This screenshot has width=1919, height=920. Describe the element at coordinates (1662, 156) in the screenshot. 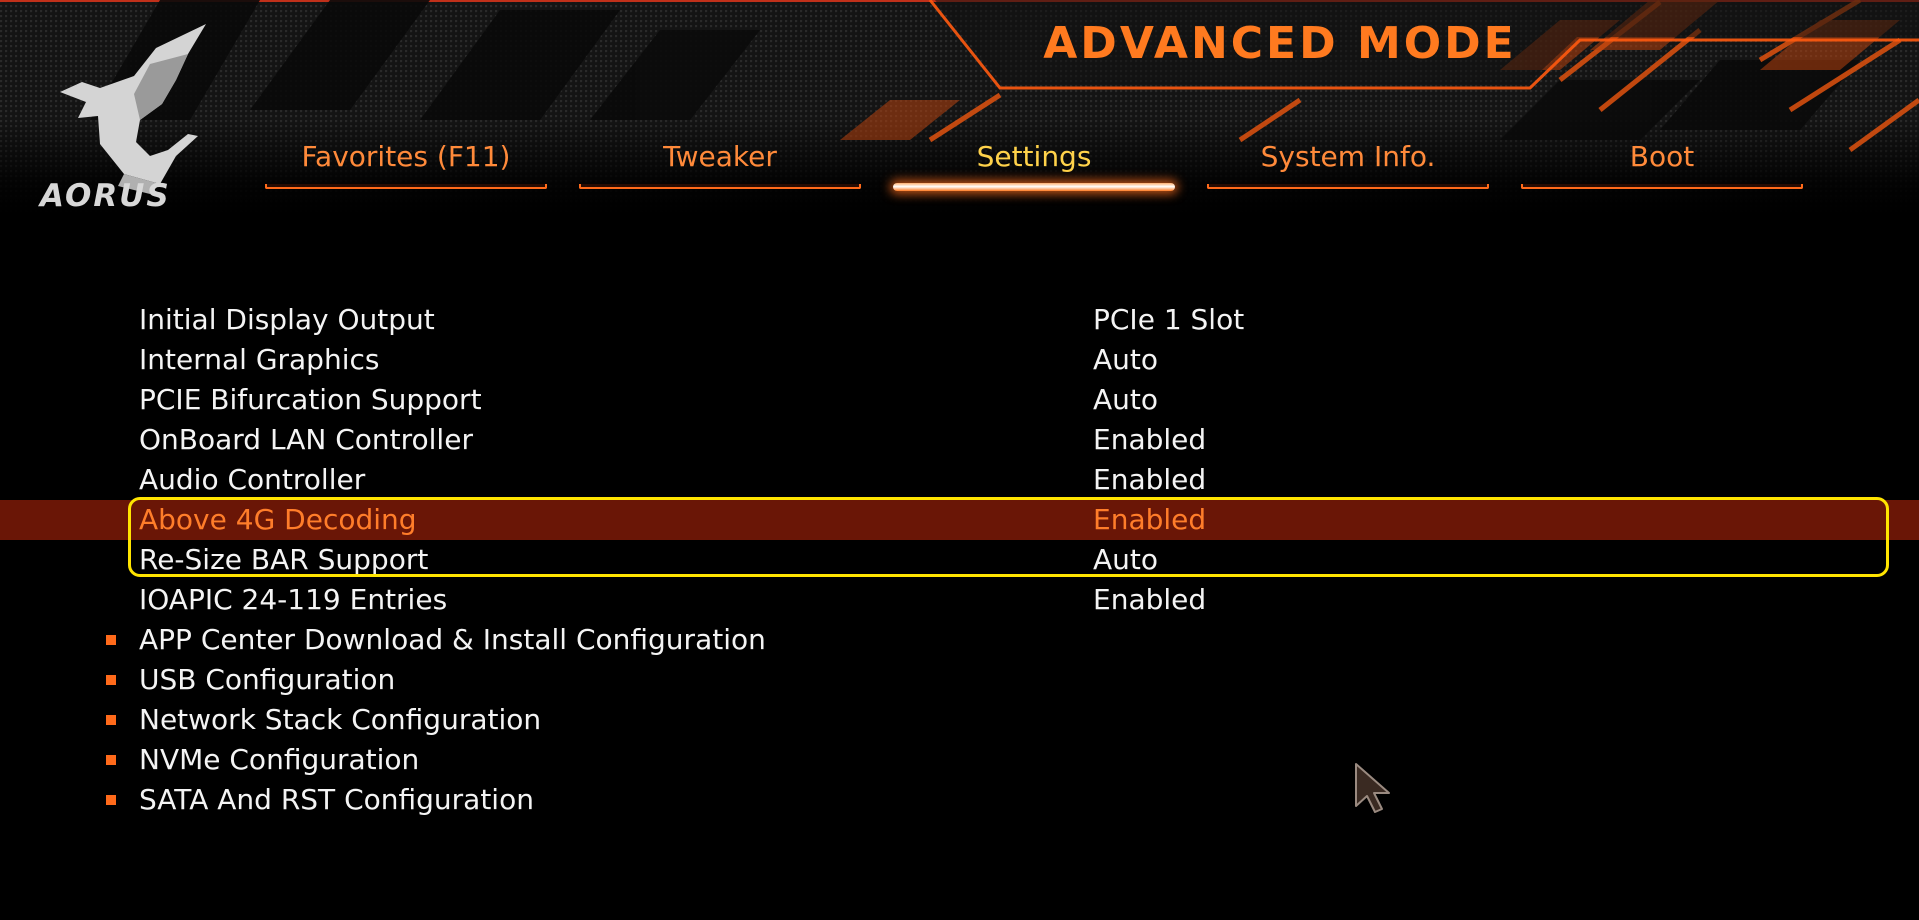

I see `tab-boot-label: Boot` at that location.